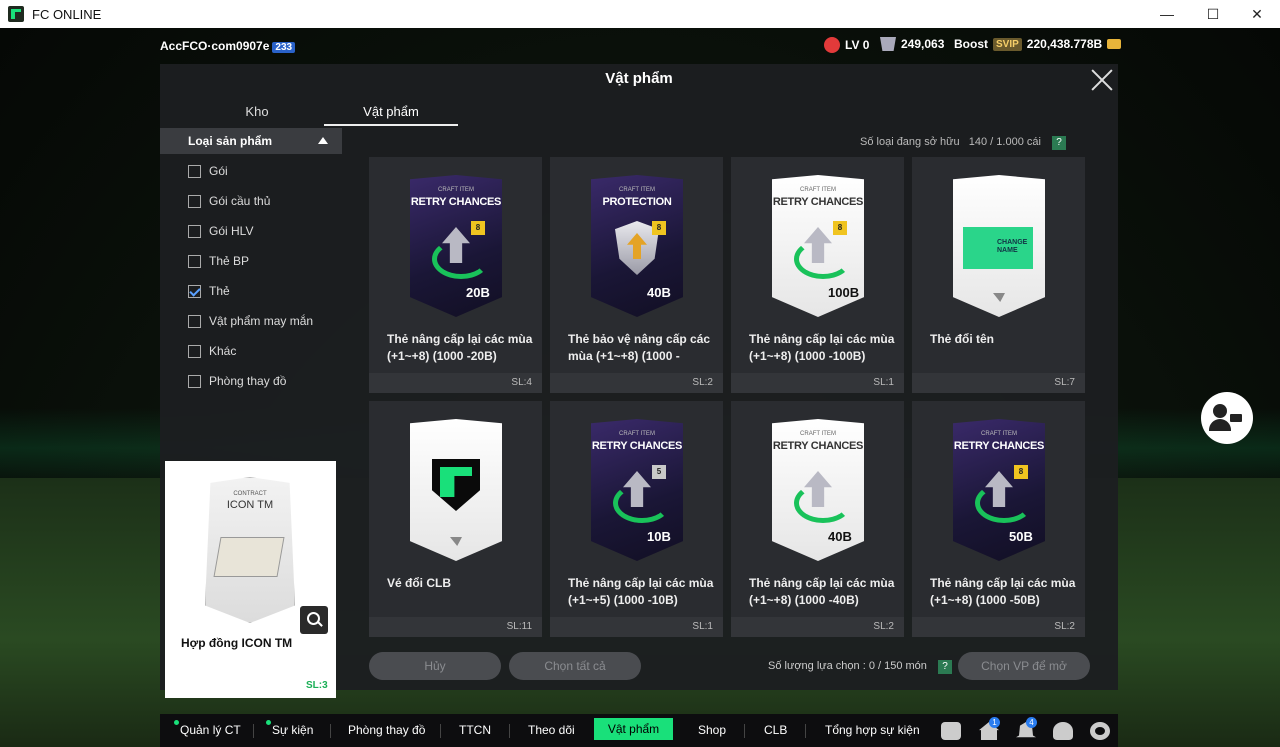 The image size is (1280, 747). Describe the element at coordinates (844, 292) in the screenshot. I see `card-amount: 100B` at that location.